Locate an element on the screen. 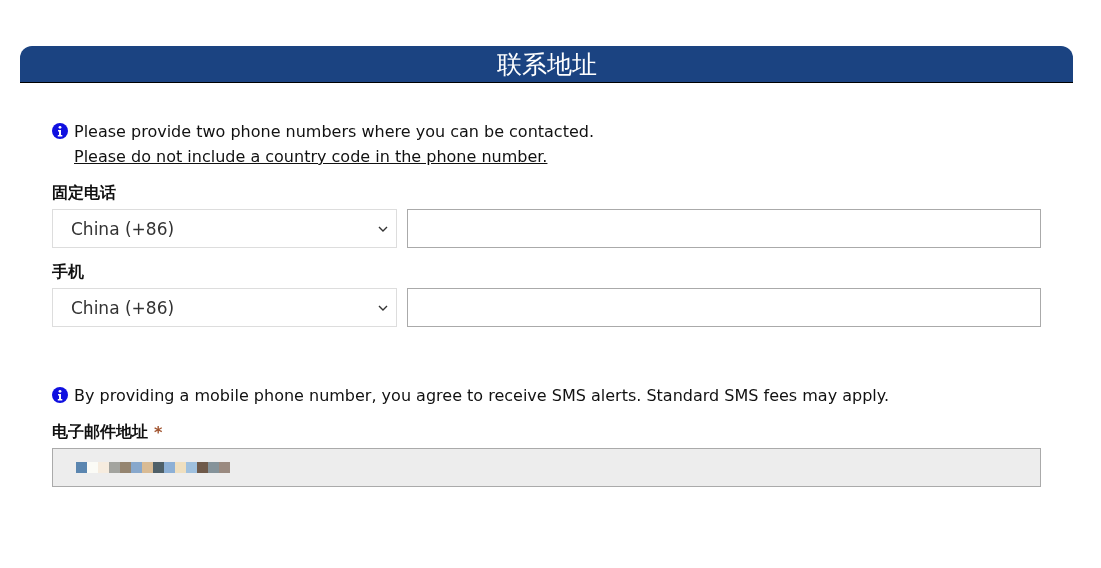  notice-link: Please do not include a country code in the phone number. is located at coordinates (311, 156).